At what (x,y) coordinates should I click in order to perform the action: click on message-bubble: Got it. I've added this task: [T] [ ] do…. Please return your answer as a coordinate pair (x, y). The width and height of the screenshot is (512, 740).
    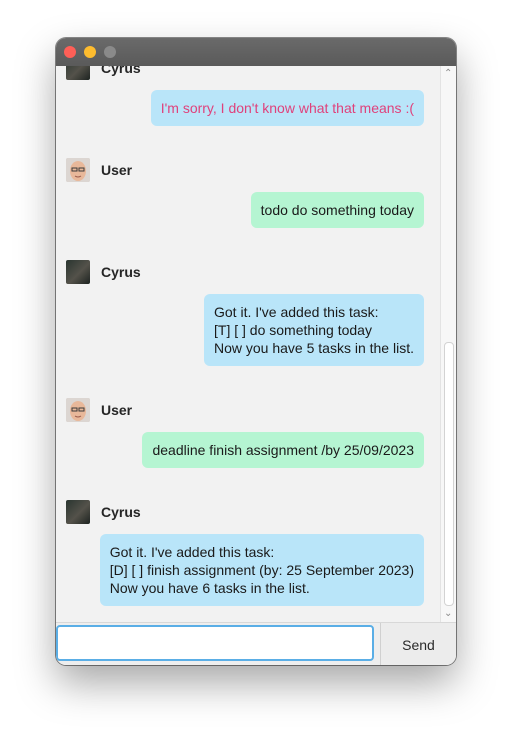
    Looking at the image, I should click on (314, 330).